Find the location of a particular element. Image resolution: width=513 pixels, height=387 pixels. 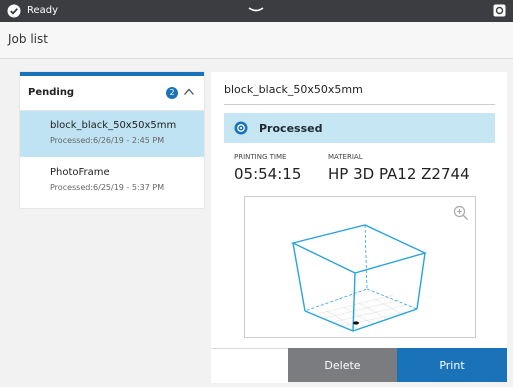

printing-time-value: 05:54:15 is located at coordinates (268, 174).